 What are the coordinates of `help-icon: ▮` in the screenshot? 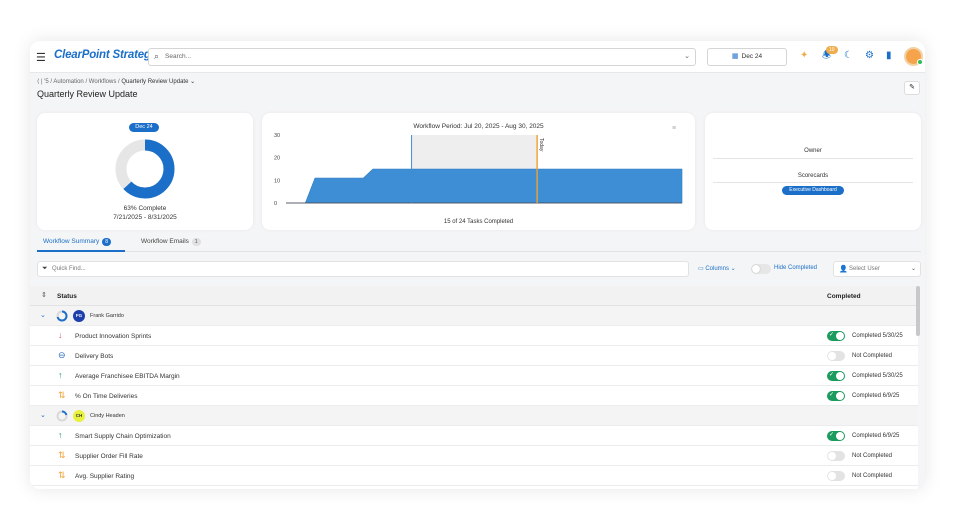 It's located at (889, 56).